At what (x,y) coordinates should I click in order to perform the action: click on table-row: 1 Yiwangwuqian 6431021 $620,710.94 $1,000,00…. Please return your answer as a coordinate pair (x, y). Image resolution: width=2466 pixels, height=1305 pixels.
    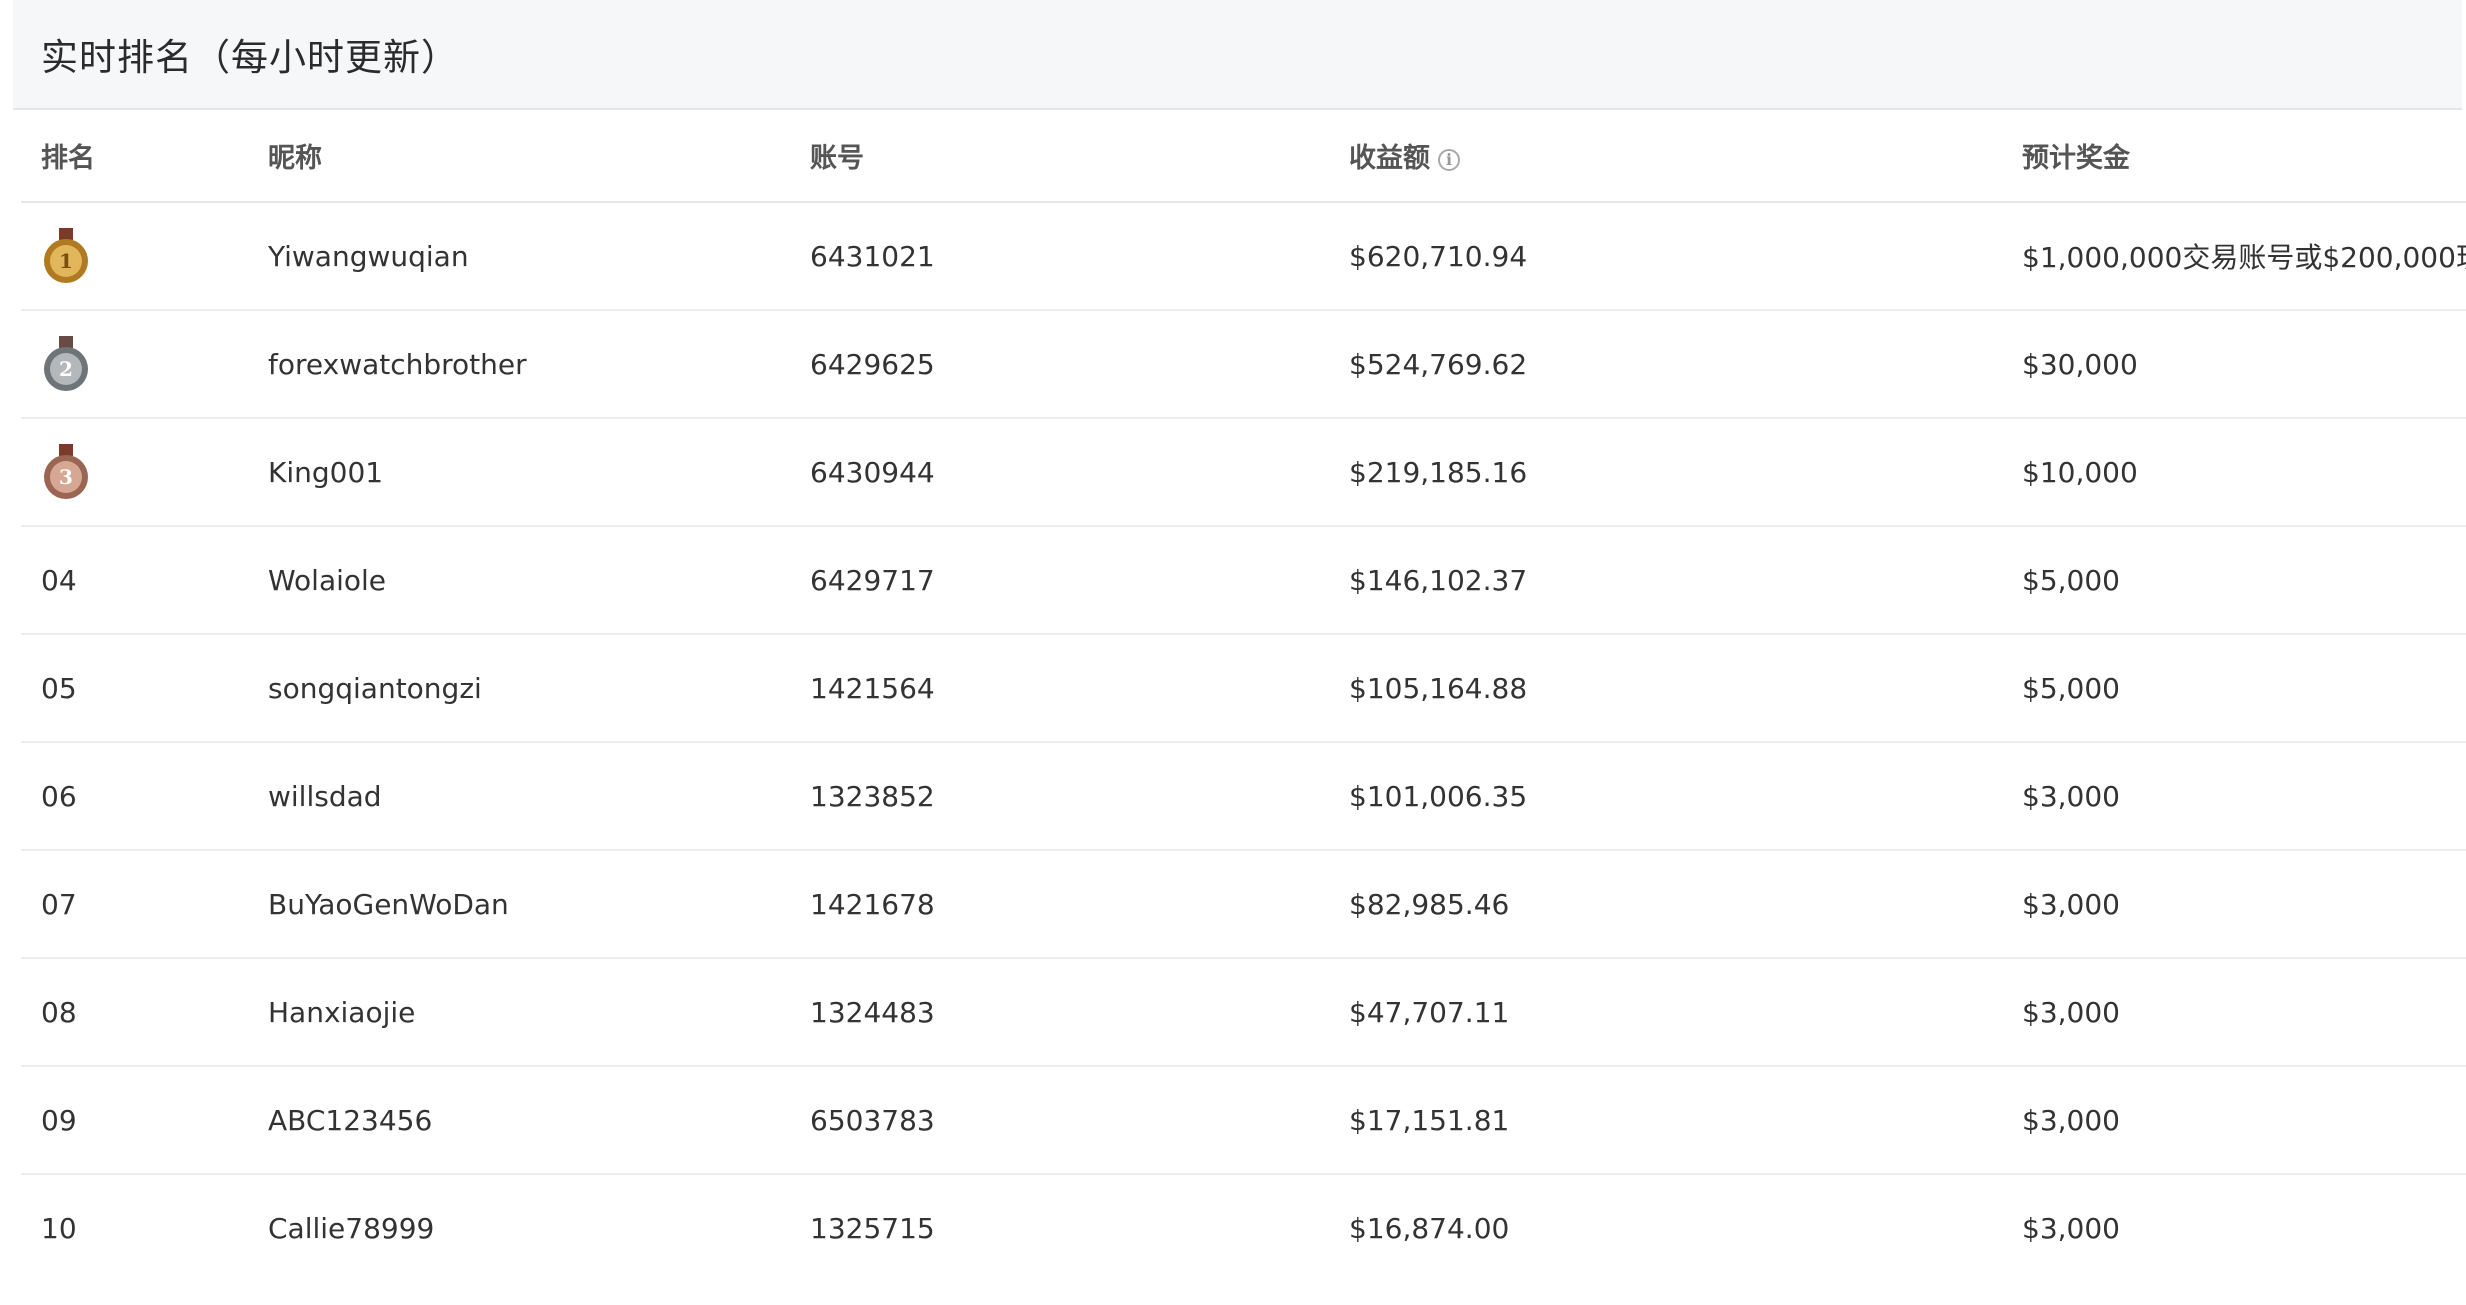
    Looking at the image, I should click on (1243, 256).